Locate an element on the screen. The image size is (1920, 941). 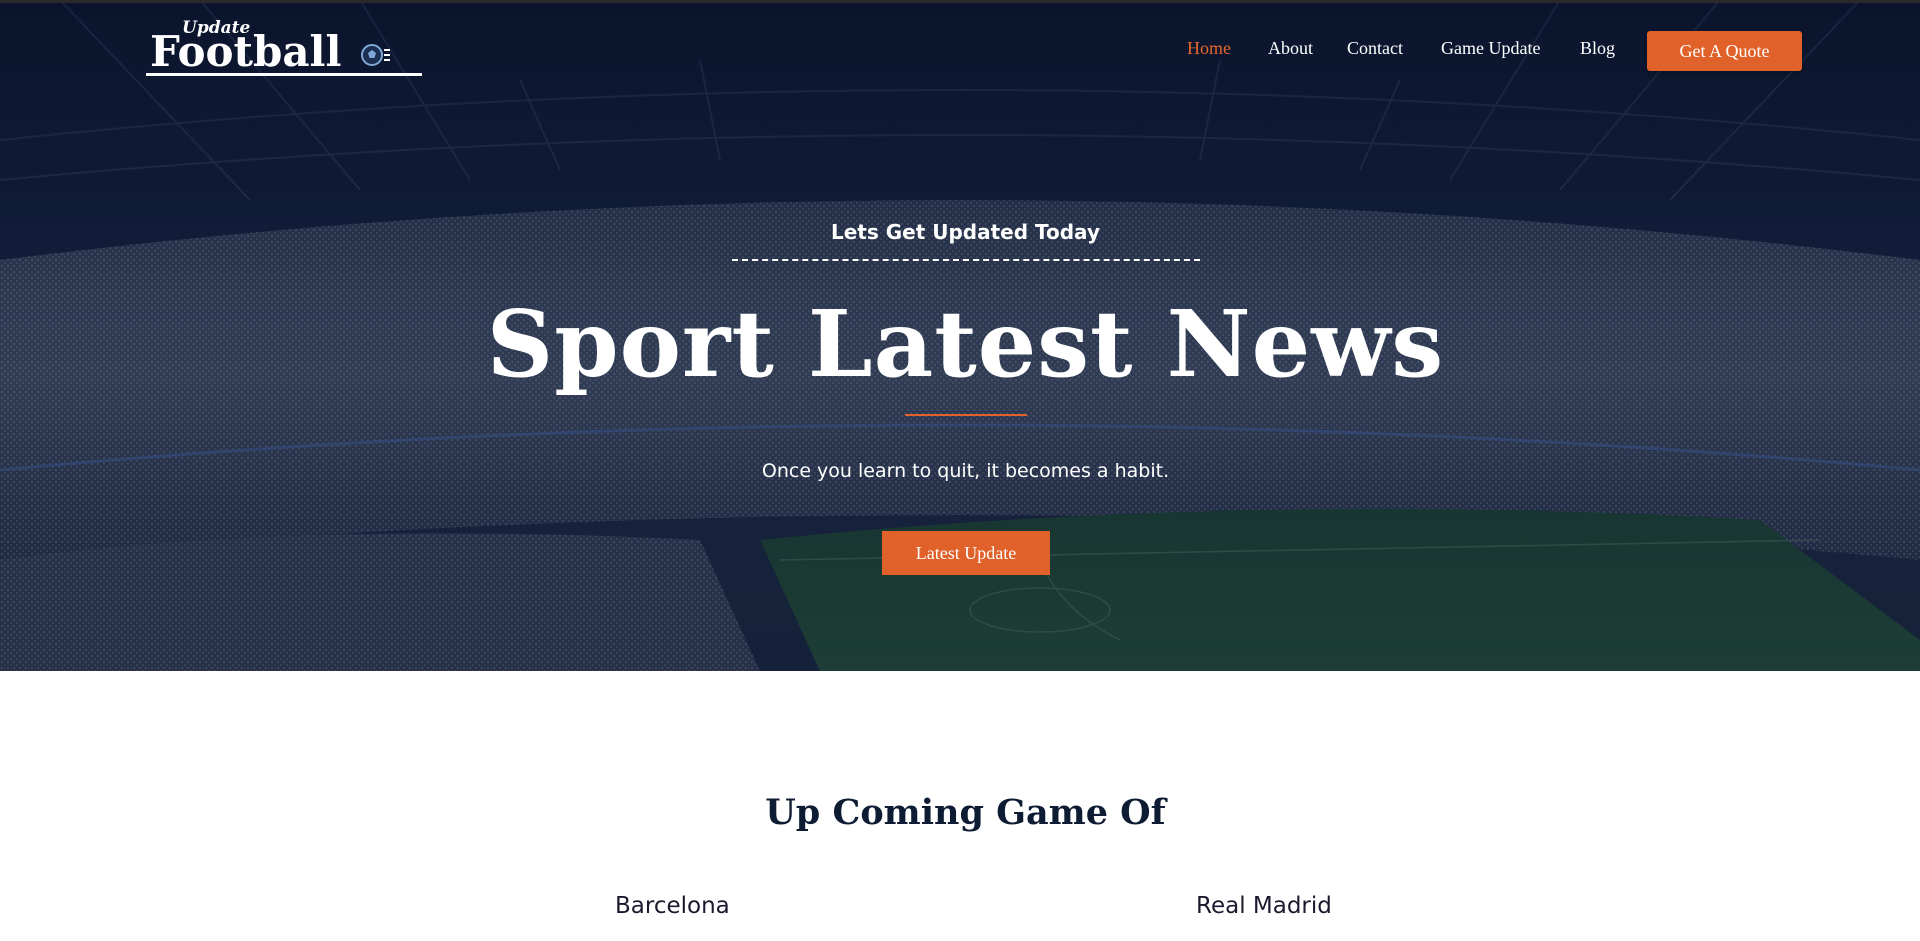
nav-item-blog: Blog is located at coordinates (1597, 48).